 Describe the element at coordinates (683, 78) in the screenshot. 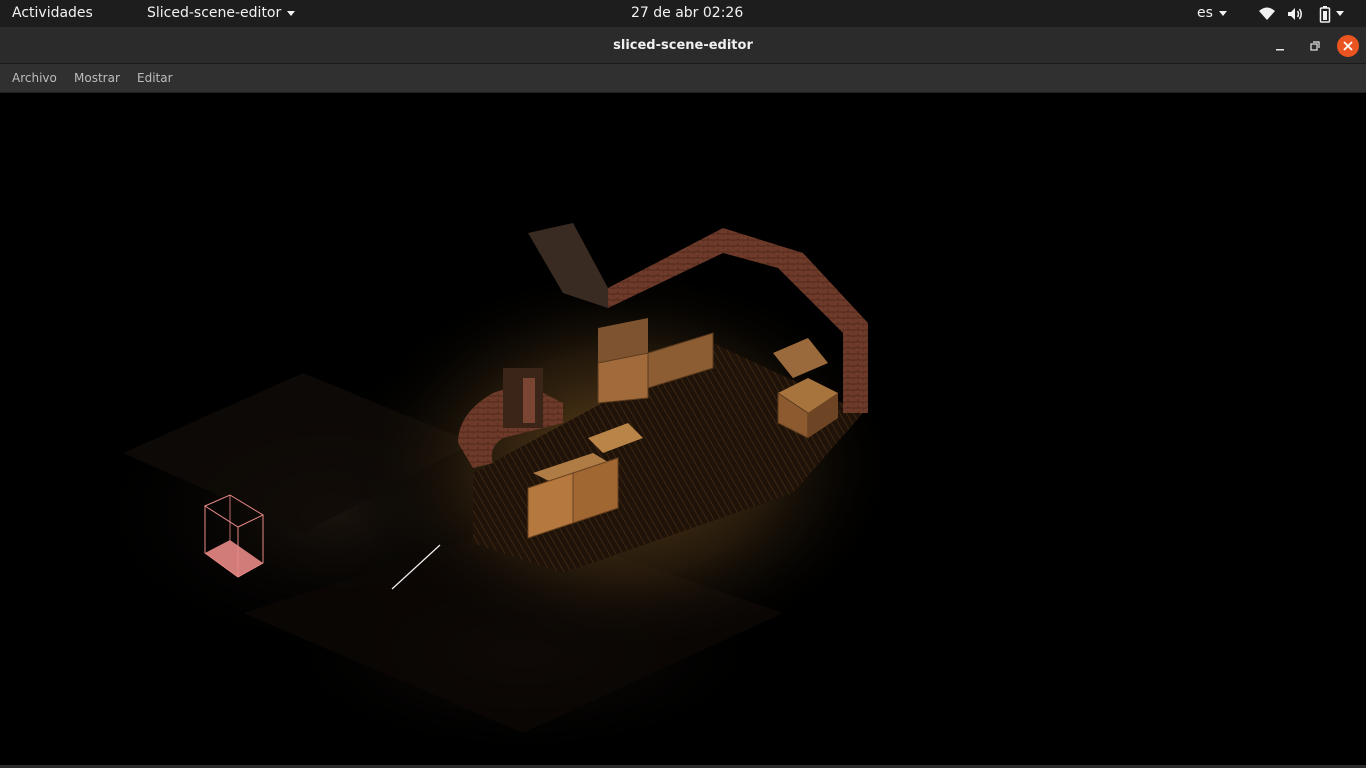

I see `menu-bar: Archivo Mostrar Editar` at that location.